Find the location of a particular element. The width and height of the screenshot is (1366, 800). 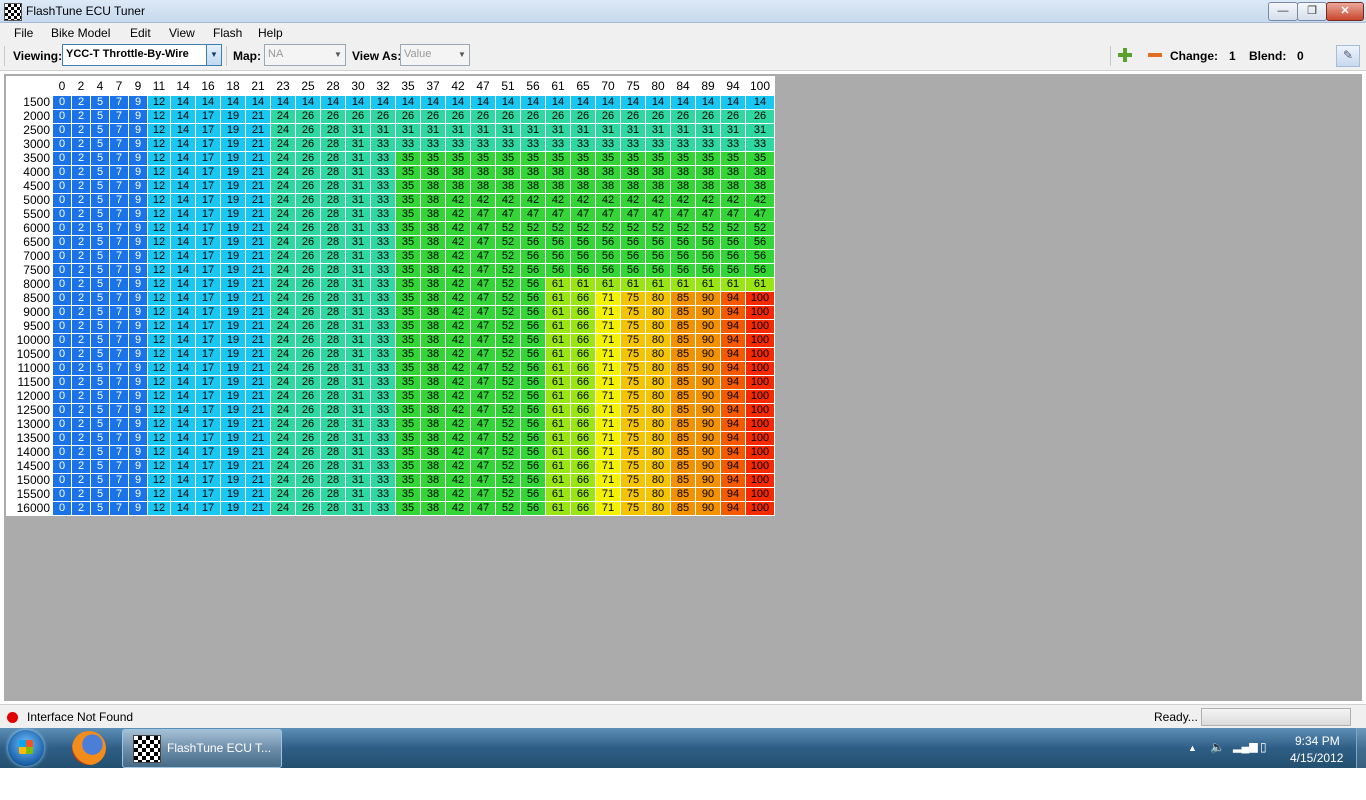

map-cell: 94 is located at coordinates (733, 396).